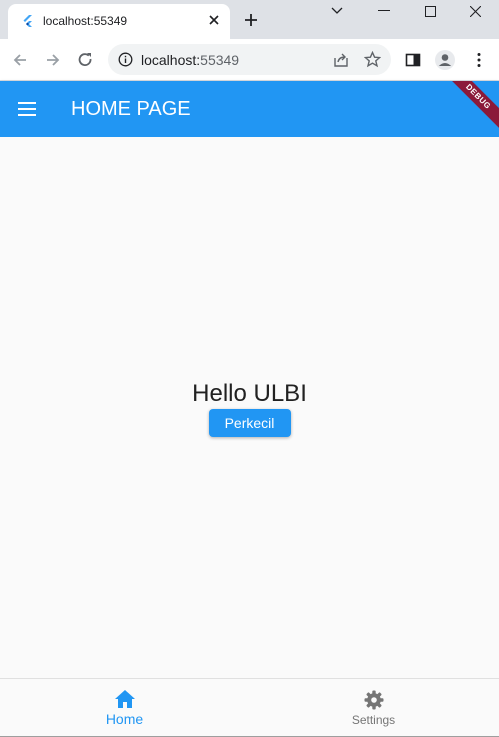 The width and height of the screenshot is (499, 737). Describe the element at coordinates (125, 59) in the screenshot. I see `info-icon` at that location.